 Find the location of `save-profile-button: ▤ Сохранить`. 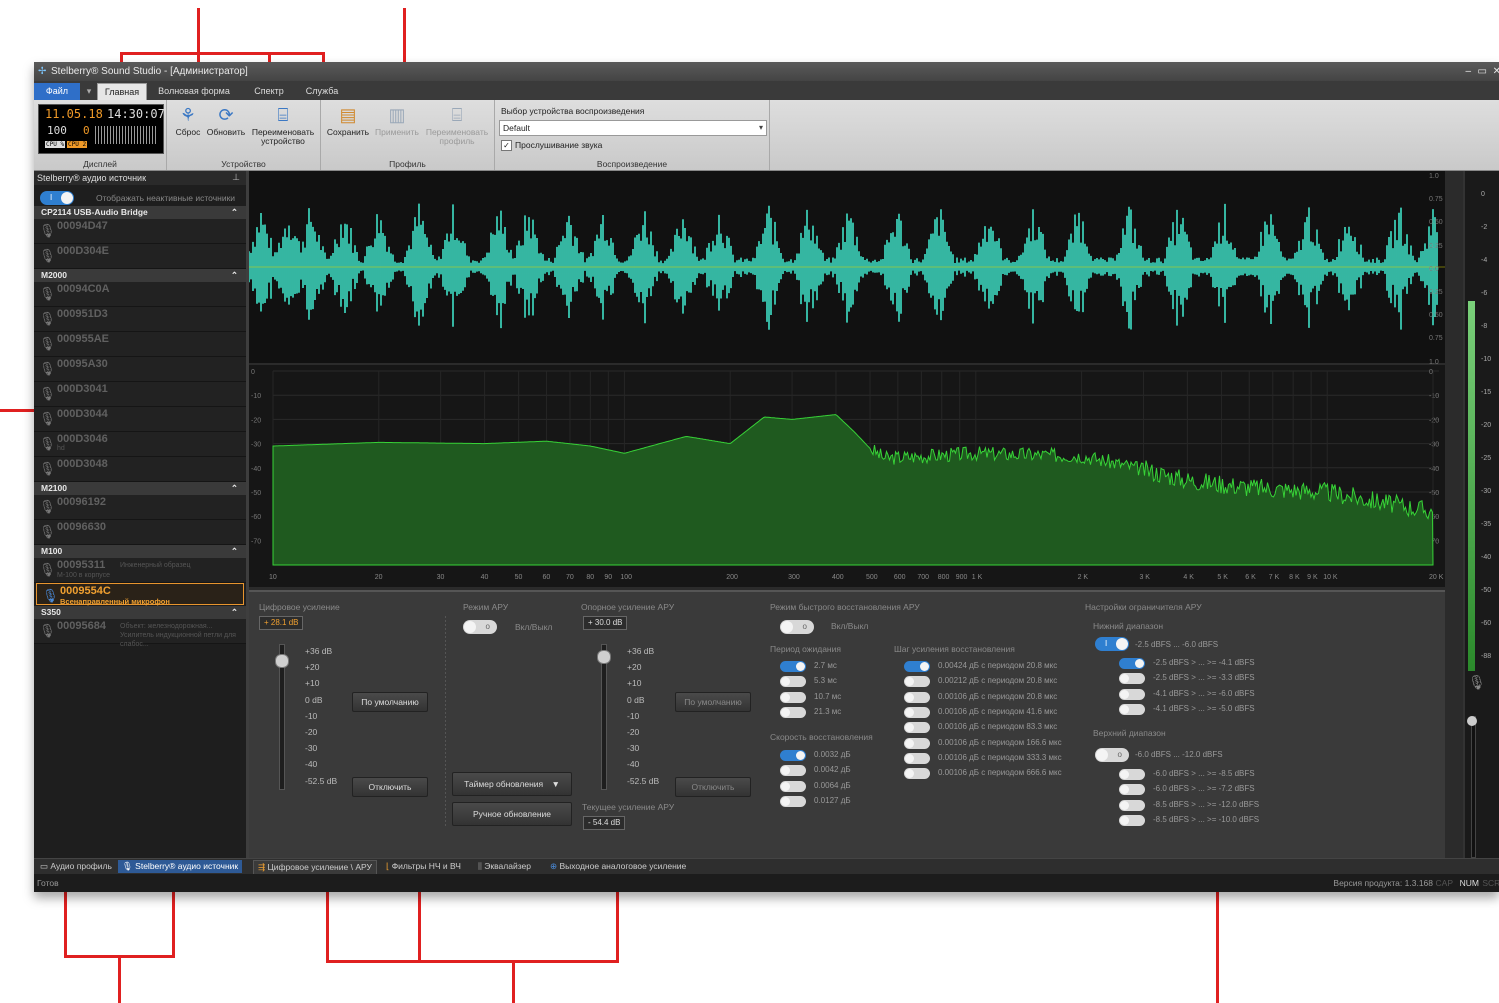

save-profile-button: ▤ Сохранить is located at coordinates (348, 120).